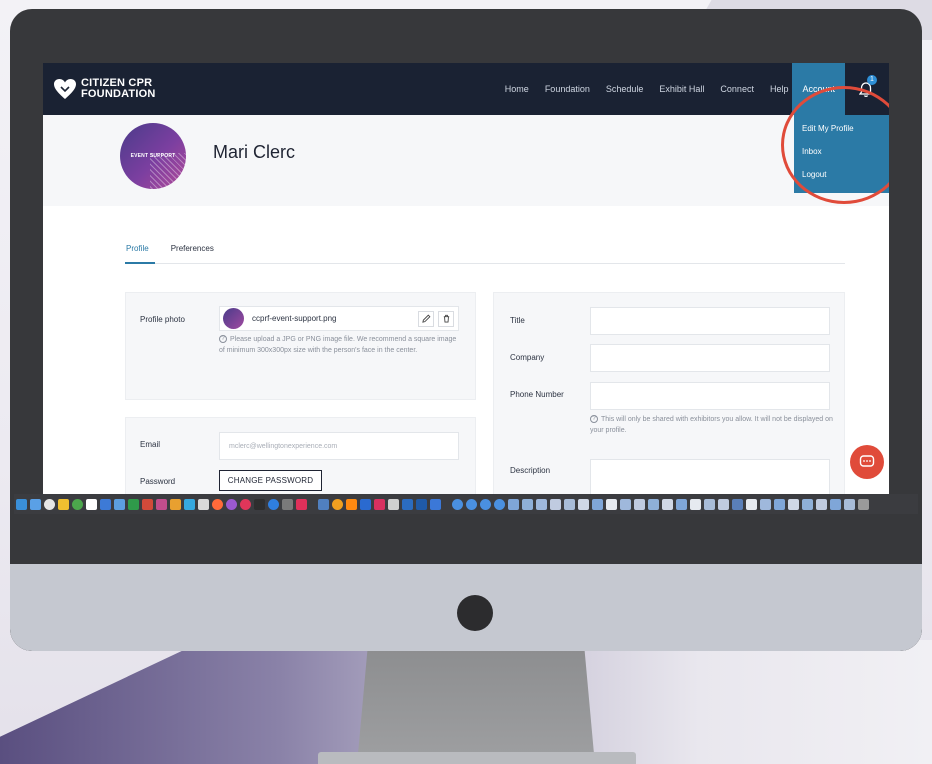  I want to click on photo-file-name: ccprf-event-support.png, so click(294, 318).